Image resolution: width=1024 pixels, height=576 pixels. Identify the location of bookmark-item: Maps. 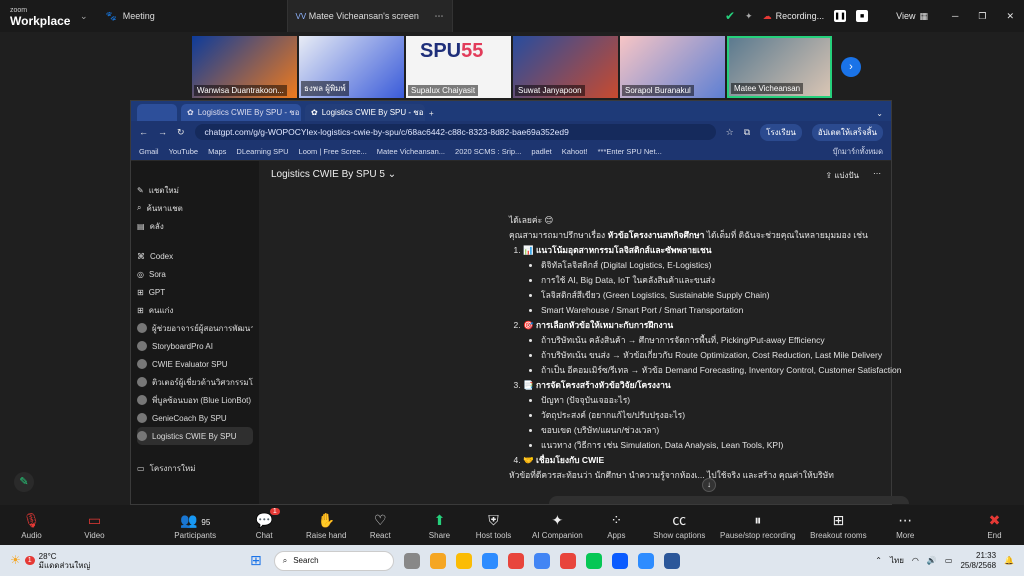
(217, 151).